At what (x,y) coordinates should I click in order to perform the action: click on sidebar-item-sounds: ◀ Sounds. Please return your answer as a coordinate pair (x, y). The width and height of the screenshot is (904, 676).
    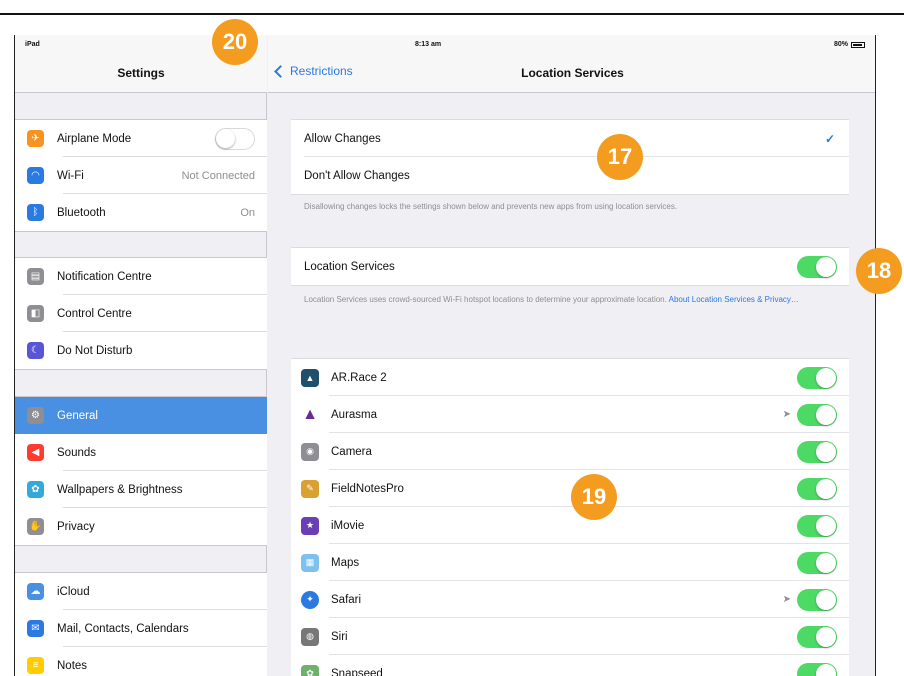
    Looking at the image, I should click on (141, 452).